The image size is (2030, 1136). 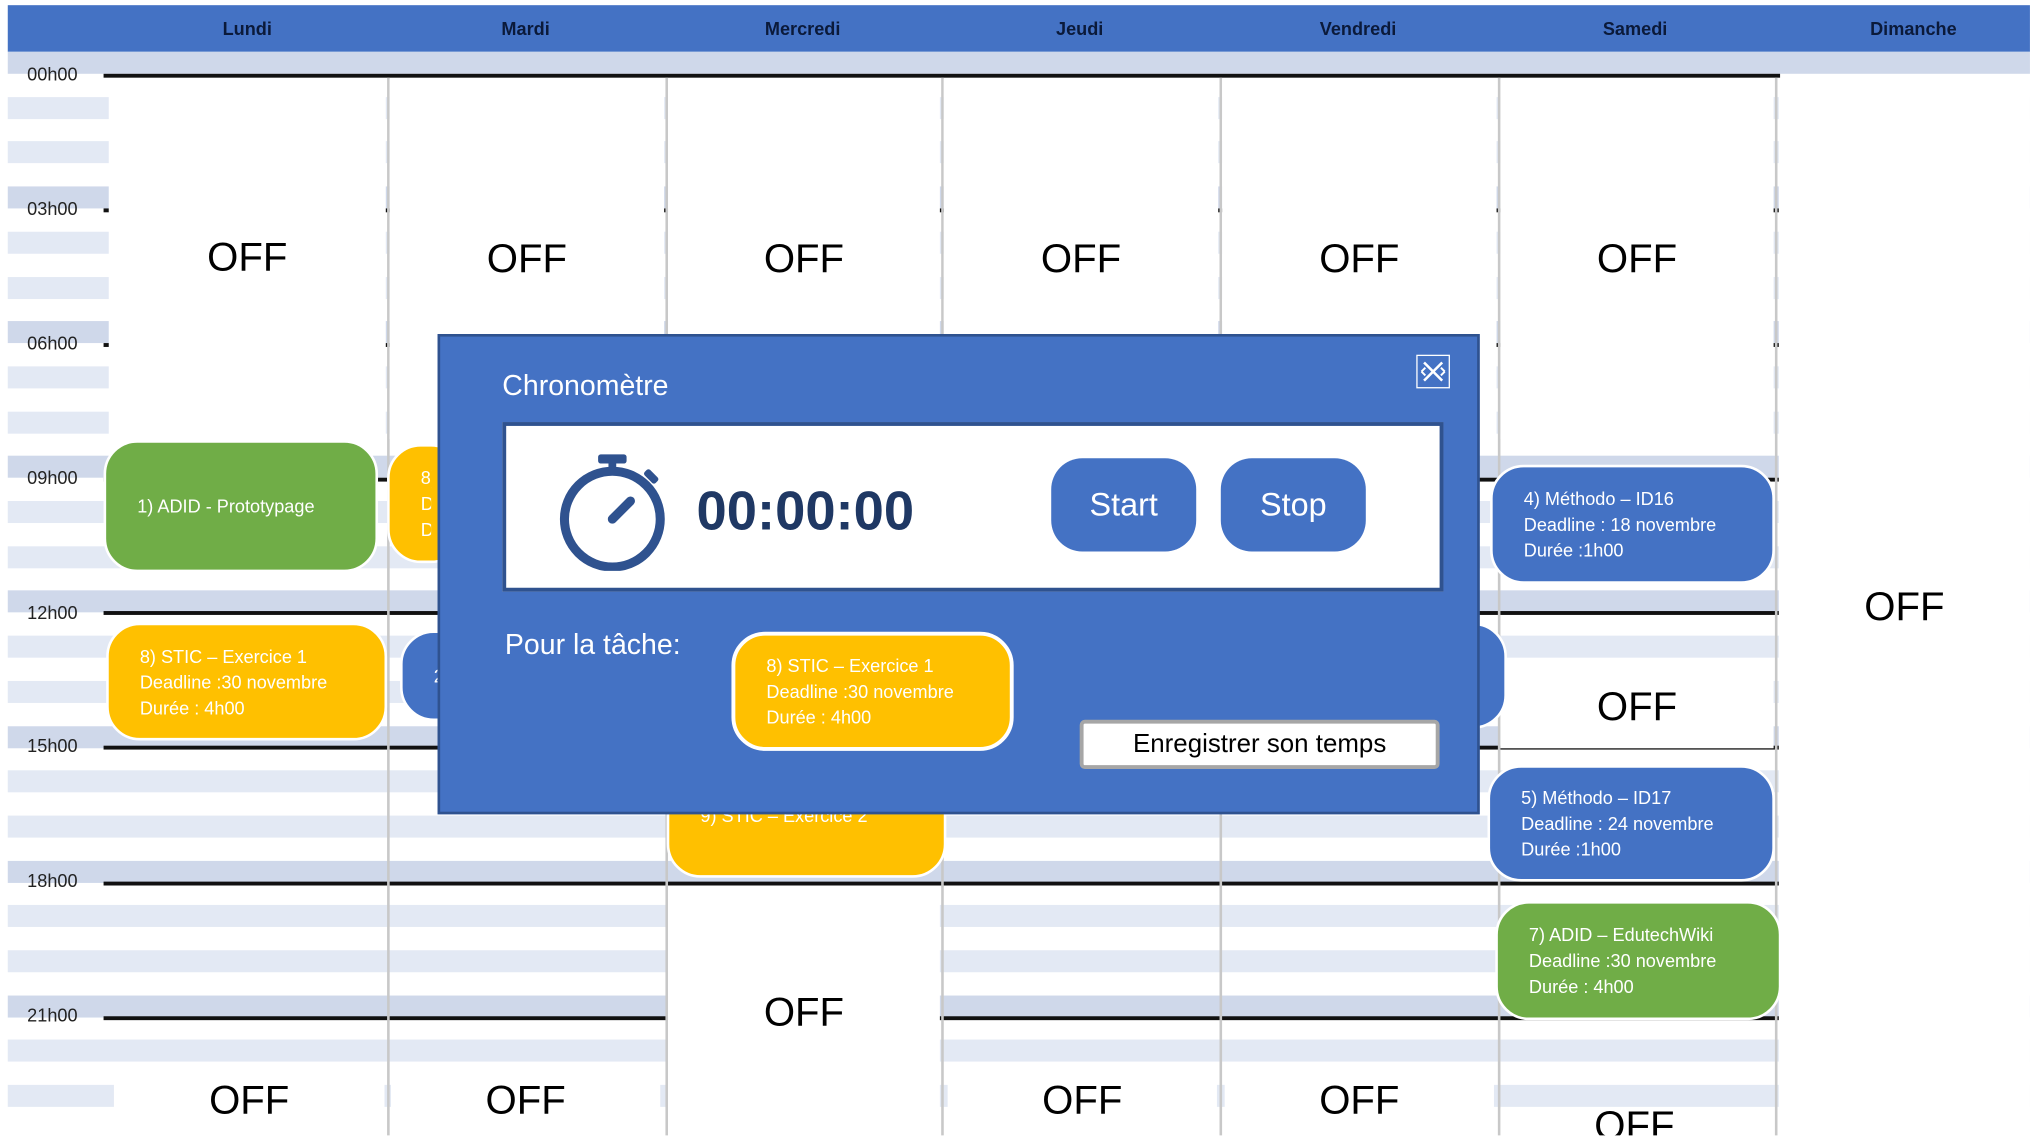 I want to click on day-header-jeudi: Jeudi, so click(x=1080, y=28).